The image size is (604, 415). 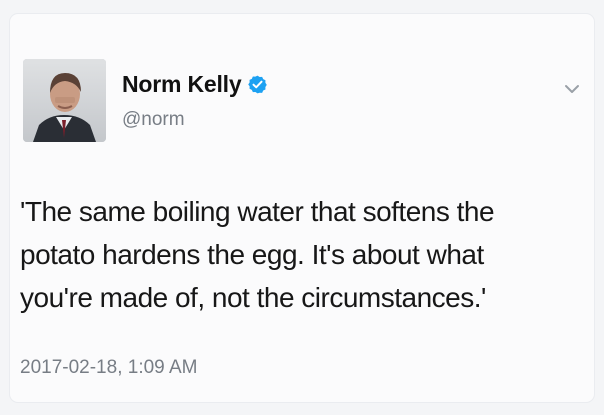 I want to click on author-display-name: Norm Kelly, so click(x=182, y=84).